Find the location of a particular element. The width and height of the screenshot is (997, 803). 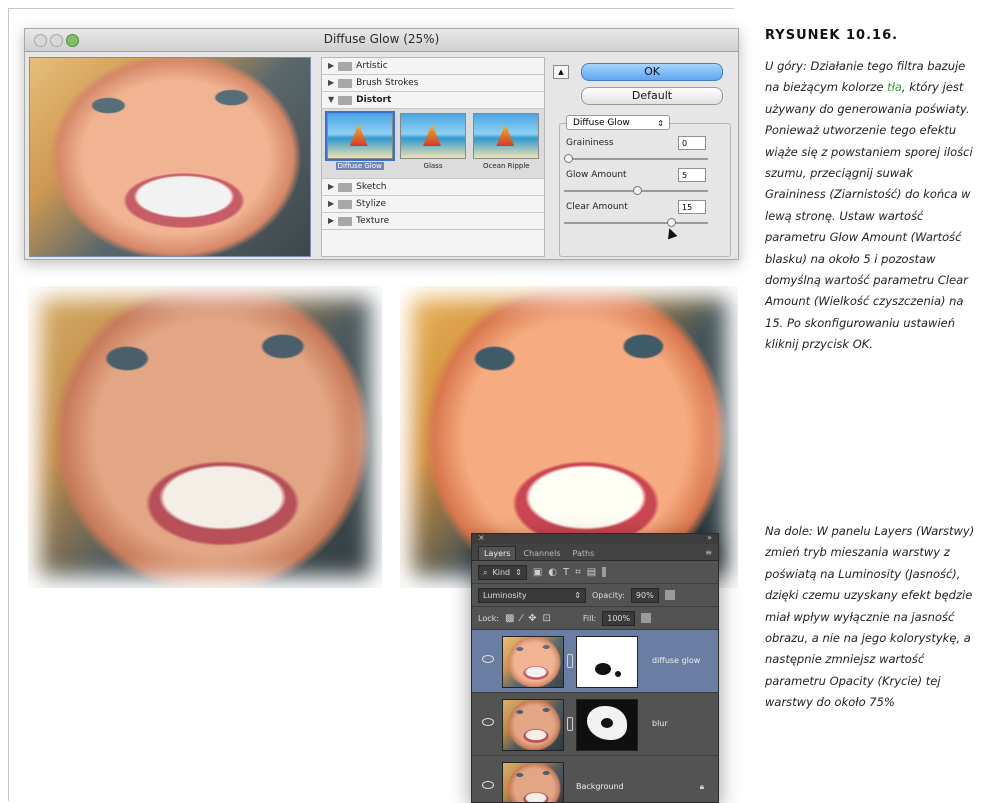

glow-amount-input: 5 is located at coordinates (692, 175).